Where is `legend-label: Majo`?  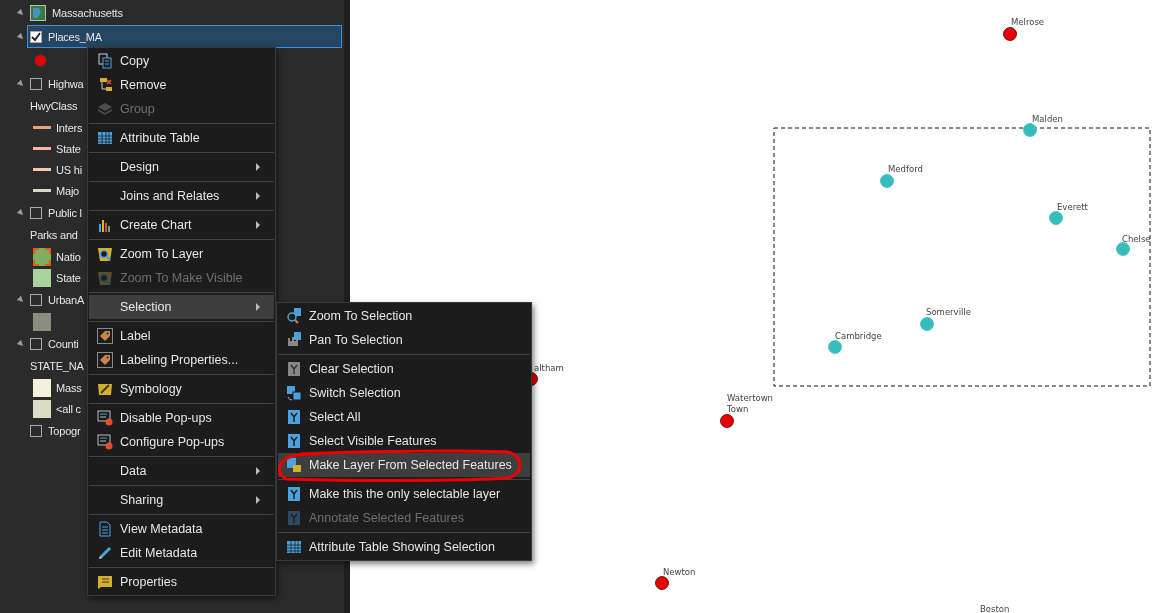
legend-label: Majo is located at coordinates (68, 190).